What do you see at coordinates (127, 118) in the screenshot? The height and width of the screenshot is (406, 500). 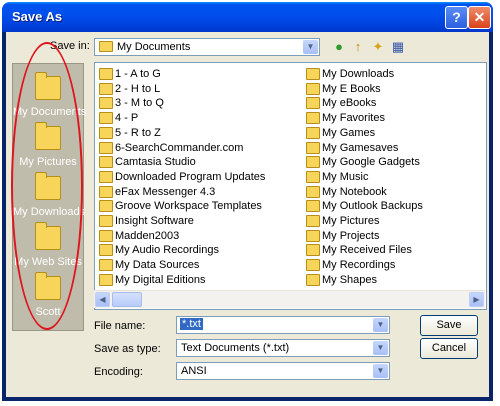 I see `file-name: 4 - P` at bounding box center [127, 118].